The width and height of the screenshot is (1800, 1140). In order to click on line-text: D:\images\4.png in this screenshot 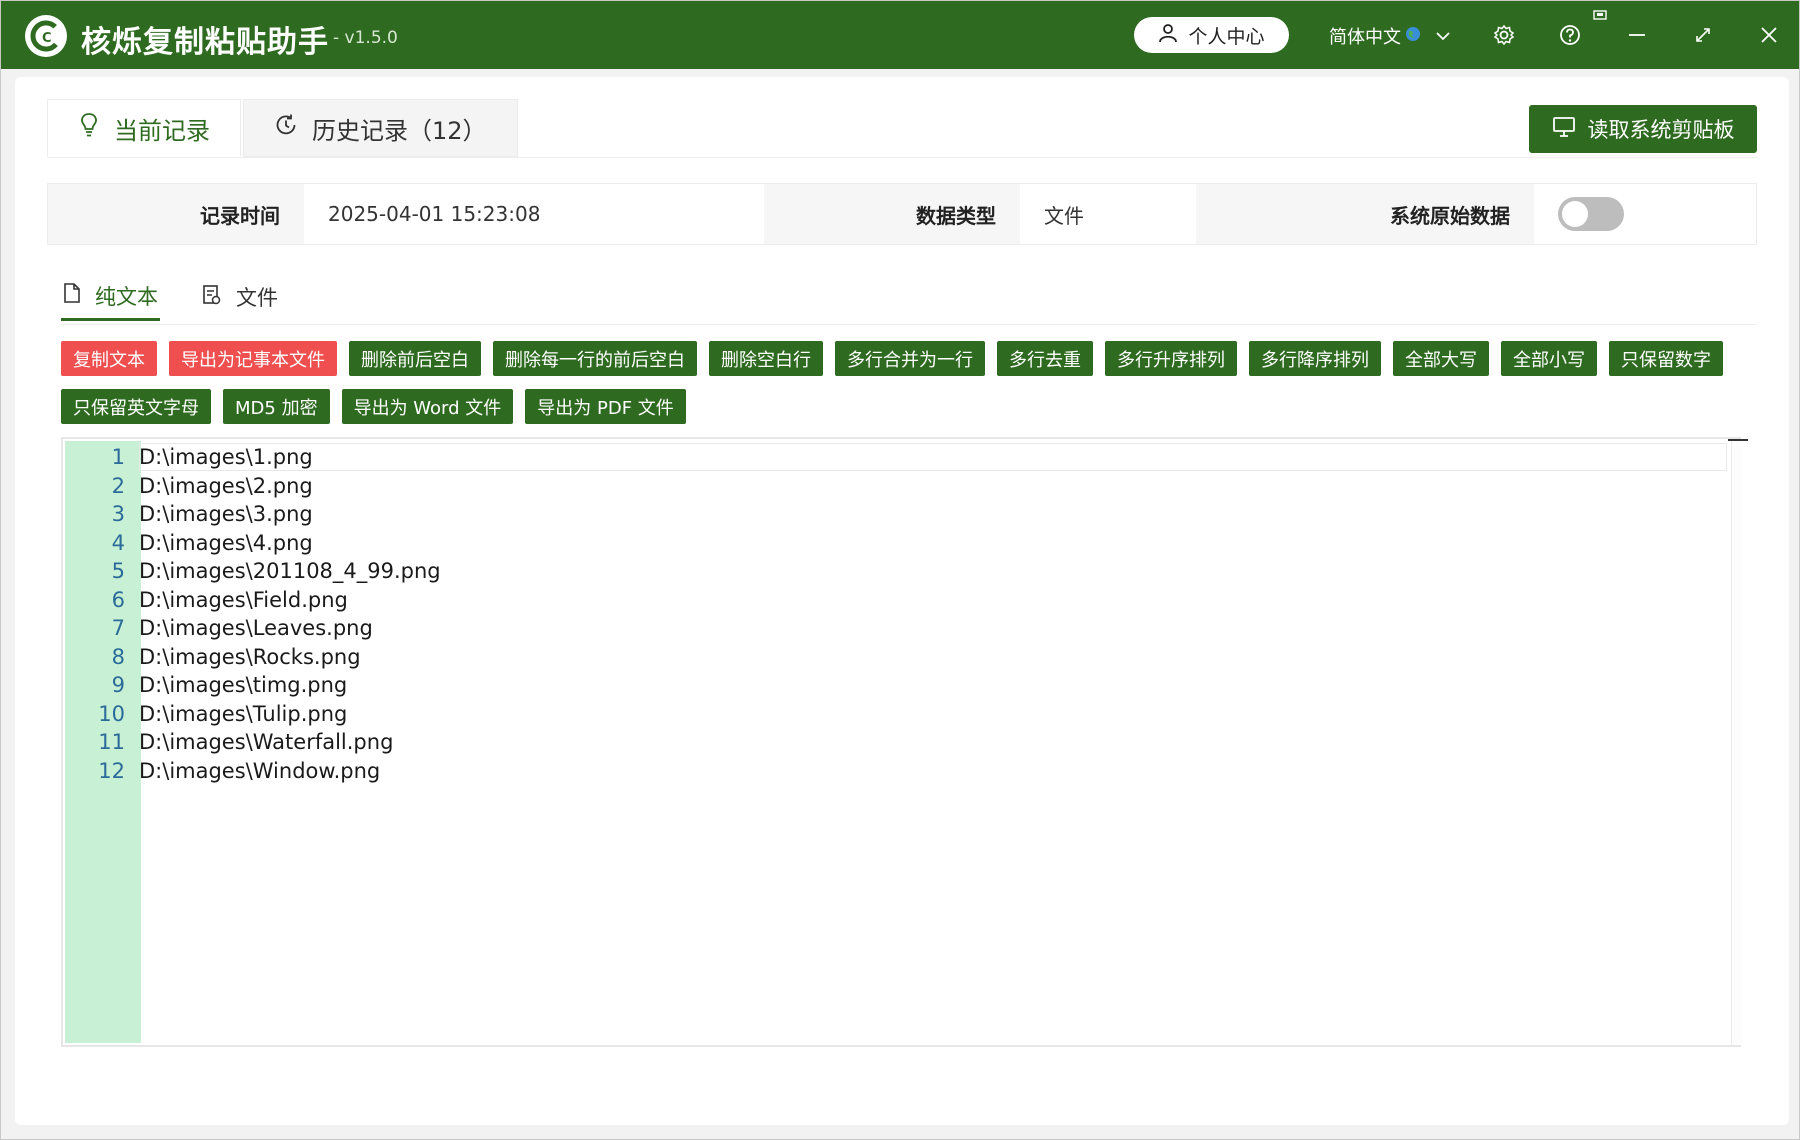, I will do `click(226, 542)`.